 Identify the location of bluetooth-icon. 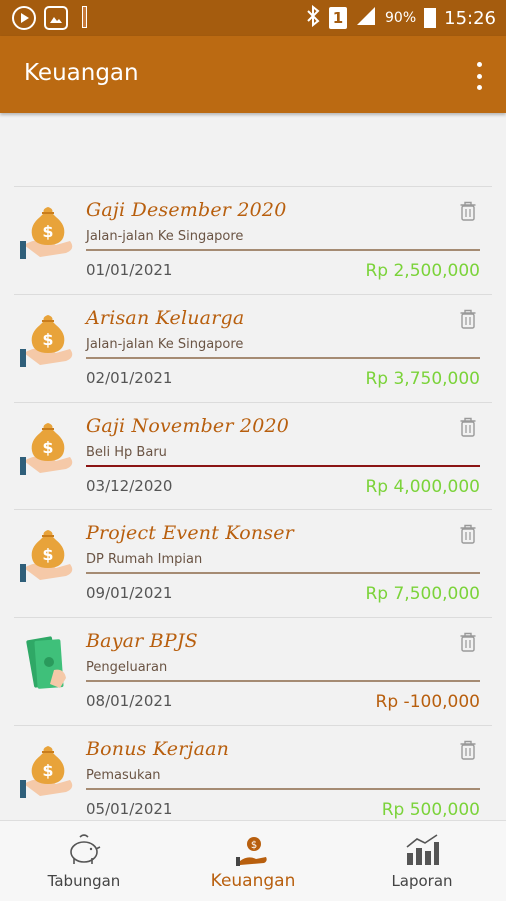
(313, 17).